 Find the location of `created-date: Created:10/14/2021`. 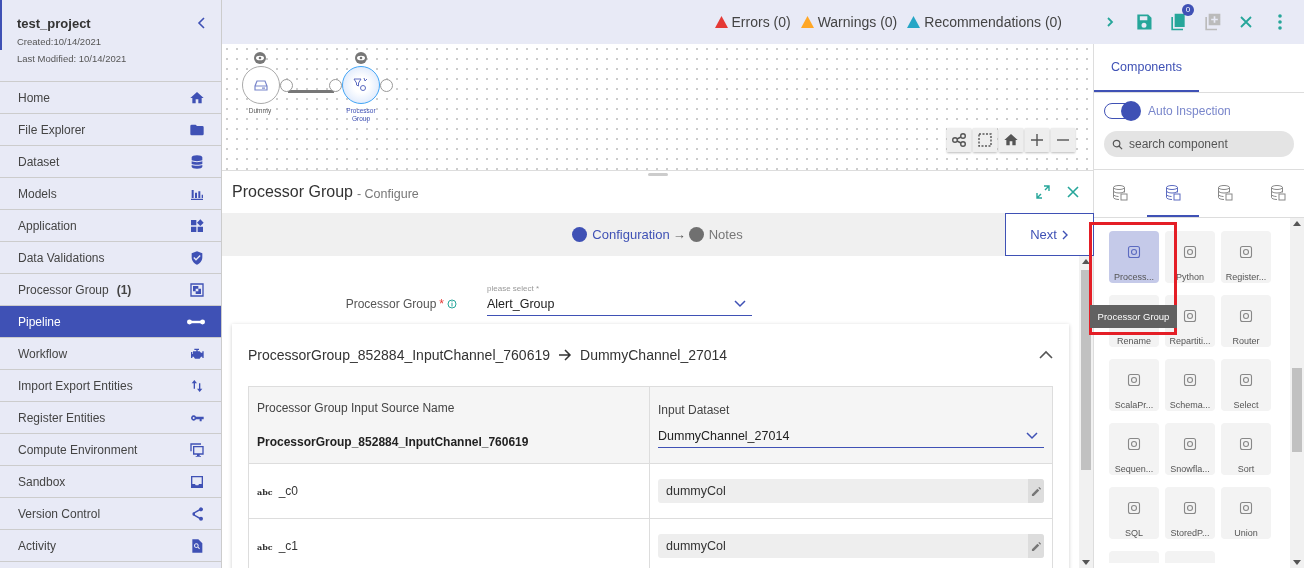

created-date: Created:10/14/2021 is located at coordinates (59, 42).